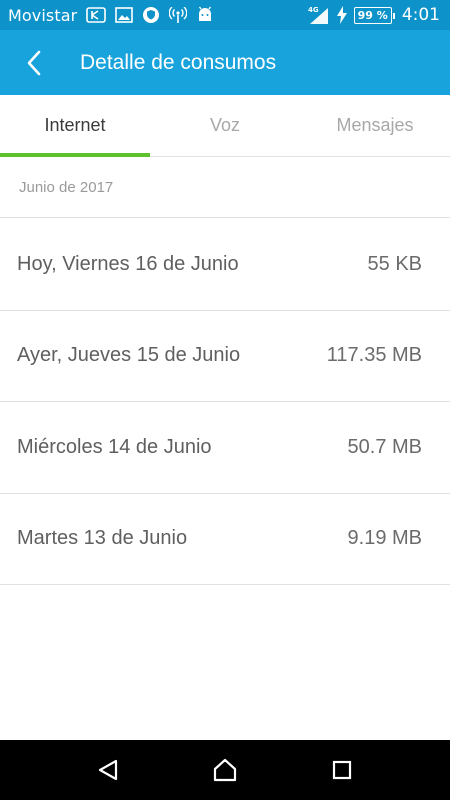  What do you see at coordinates (318, 15) in the screenshot?
I see `signal-icon: 4G` at bounding box center [318, 15].